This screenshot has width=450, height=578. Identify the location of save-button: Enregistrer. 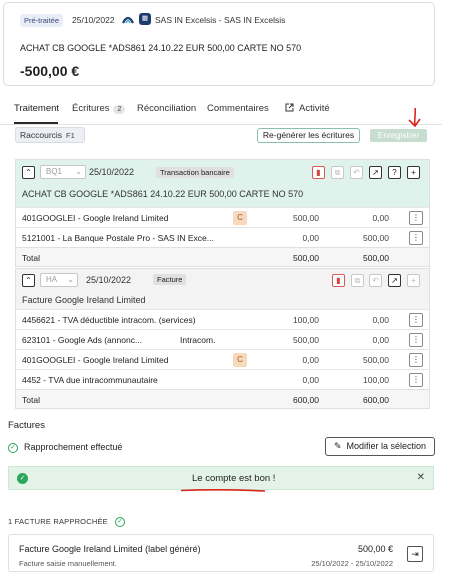
(398, 135).